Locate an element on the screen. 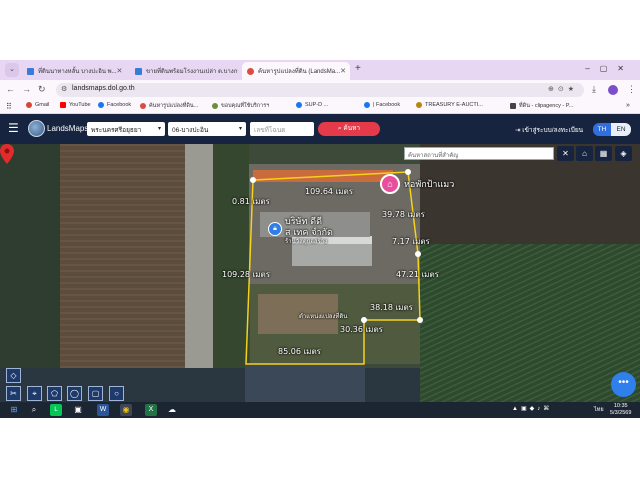  square-icon: ▢ is located at coordinates (95, 393).